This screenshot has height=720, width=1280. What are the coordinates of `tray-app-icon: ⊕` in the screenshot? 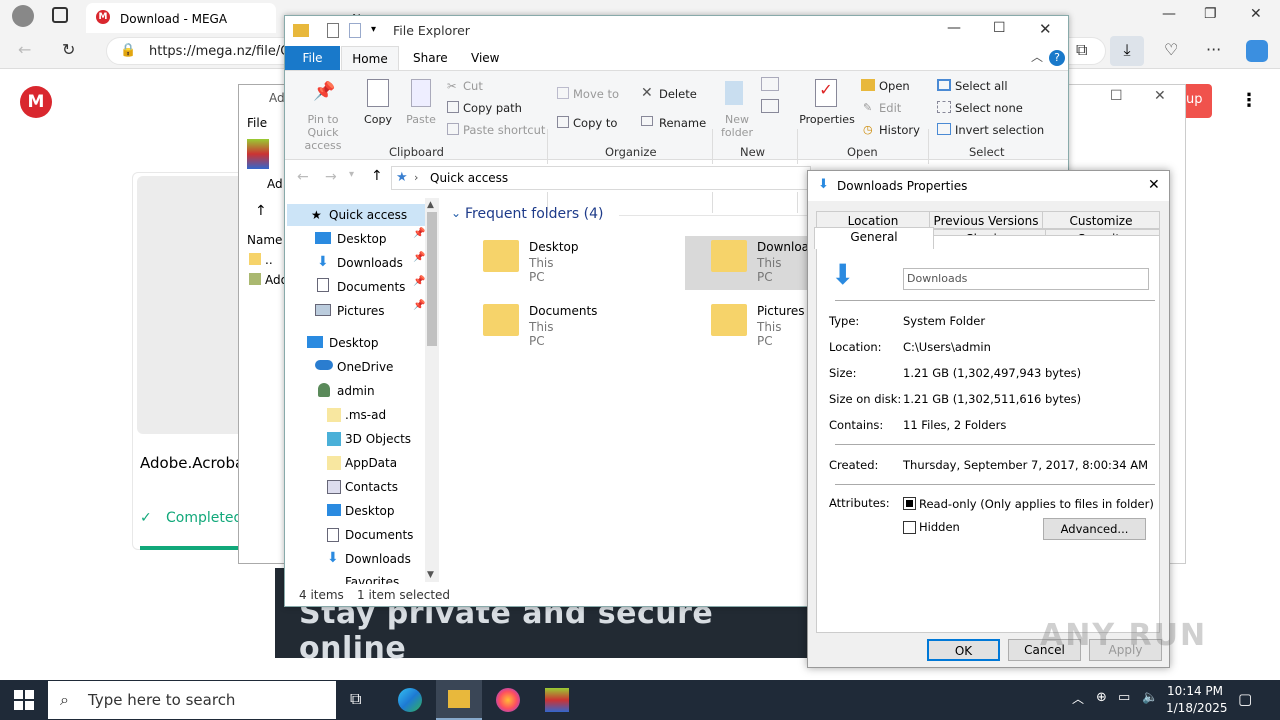 It's located at (1101, 697).